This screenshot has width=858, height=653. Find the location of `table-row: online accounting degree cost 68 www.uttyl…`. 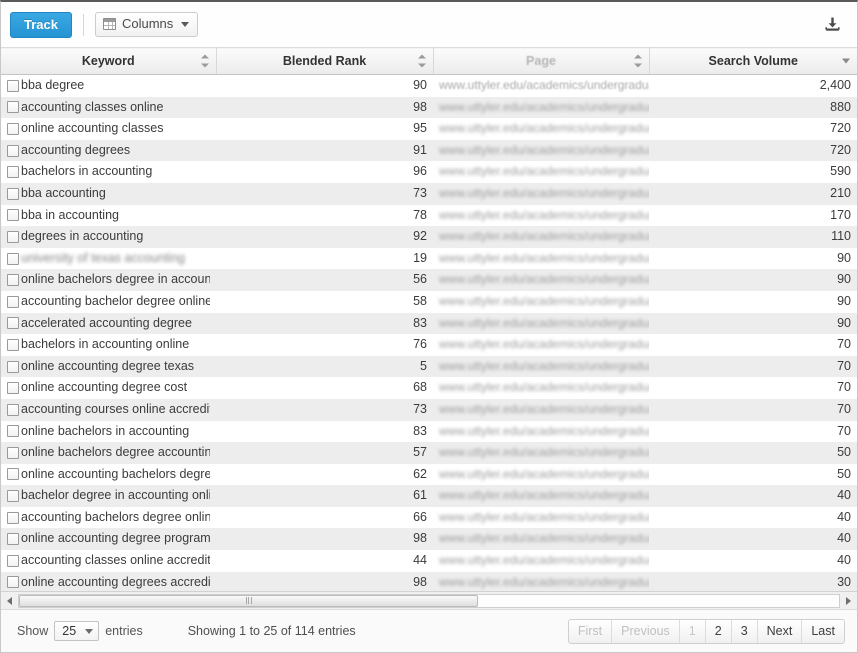

table-row: online accounting degree cost 68 www.uttyl… is located at coordinates (429, 388).